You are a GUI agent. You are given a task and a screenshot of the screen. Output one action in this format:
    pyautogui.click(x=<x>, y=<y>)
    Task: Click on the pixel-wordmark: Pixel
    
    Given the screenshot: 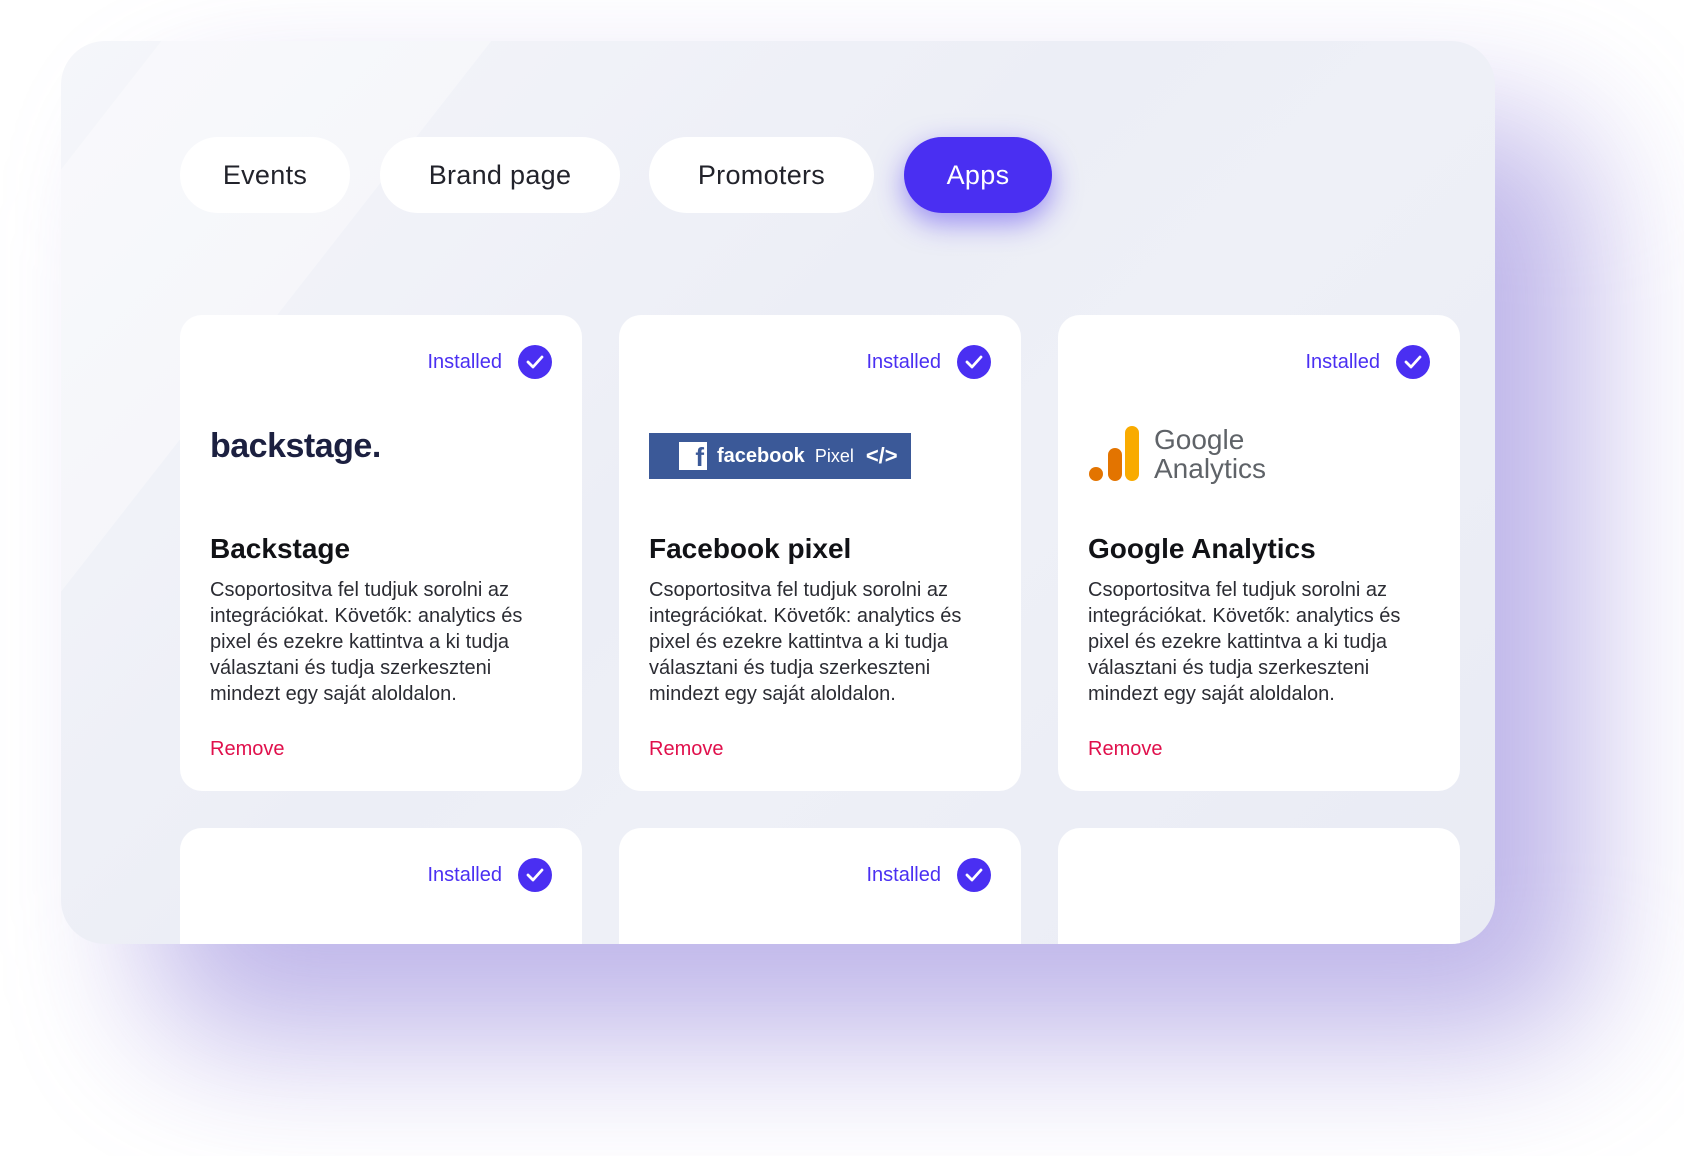 What is the action you would take?
    pyautogui.click(x=834, y=455)
    